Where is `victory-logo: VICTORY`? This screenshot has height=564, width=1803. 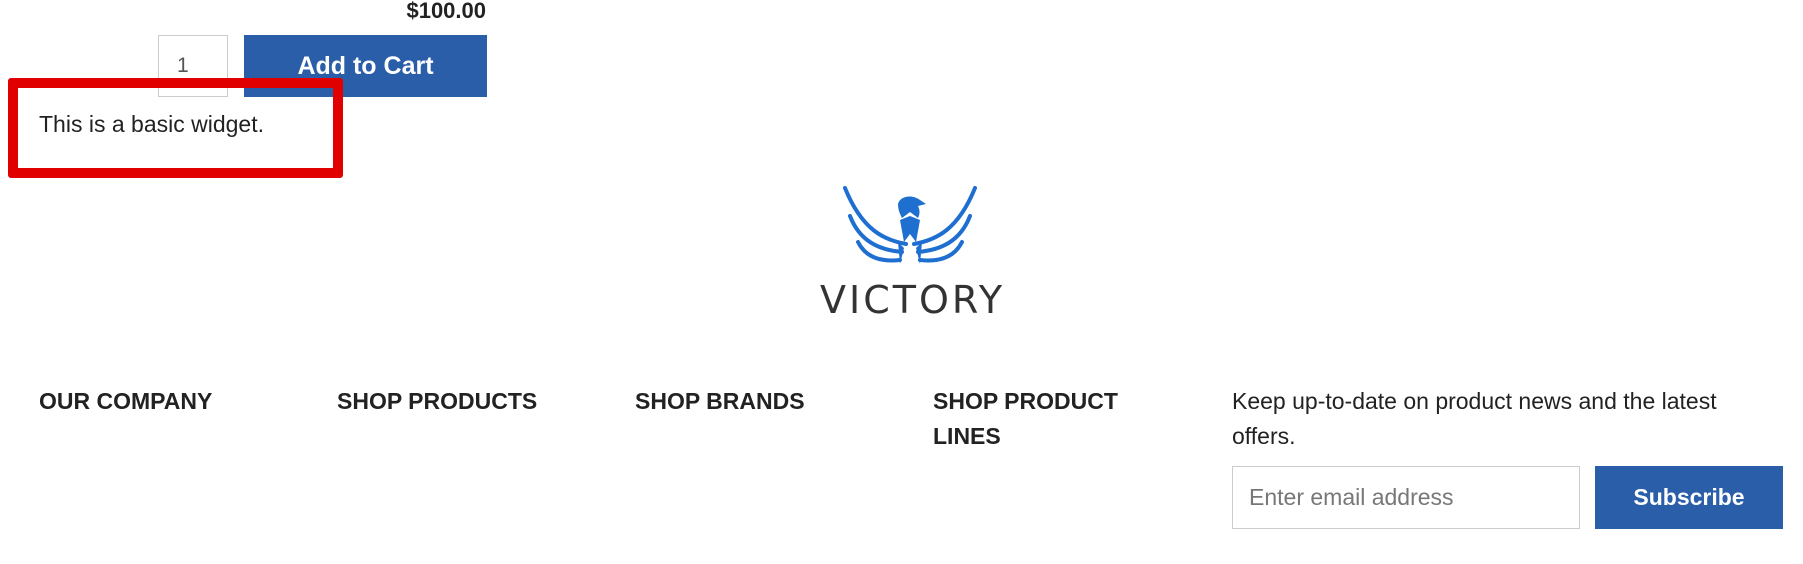 victory-logo: VICTORY is located at coordinates (915, 252).